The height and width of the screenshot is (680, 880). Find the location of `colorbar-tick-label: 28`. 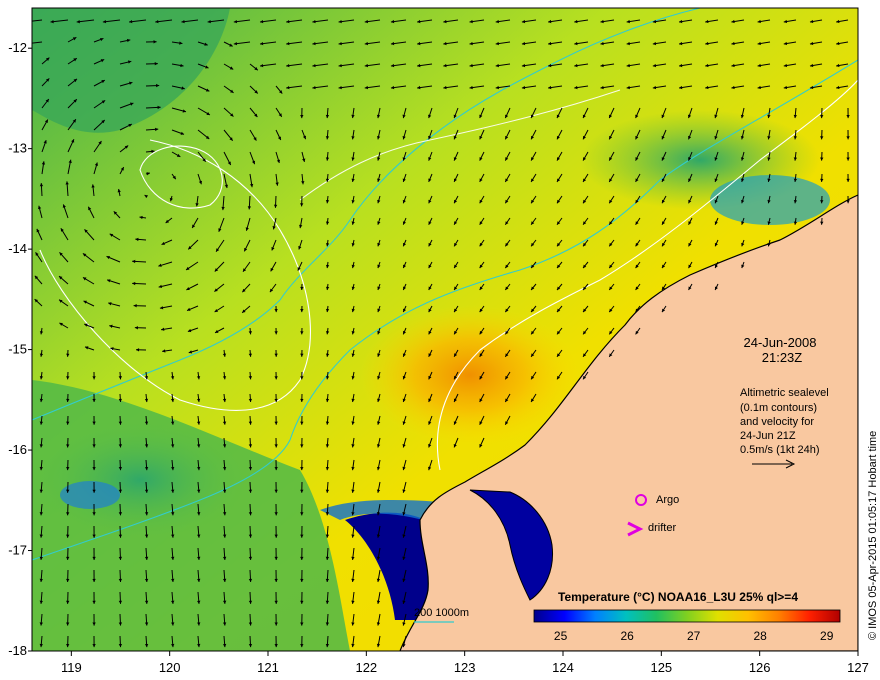

colorbar-tick-label: 28 is located at coordinates (760, 636).